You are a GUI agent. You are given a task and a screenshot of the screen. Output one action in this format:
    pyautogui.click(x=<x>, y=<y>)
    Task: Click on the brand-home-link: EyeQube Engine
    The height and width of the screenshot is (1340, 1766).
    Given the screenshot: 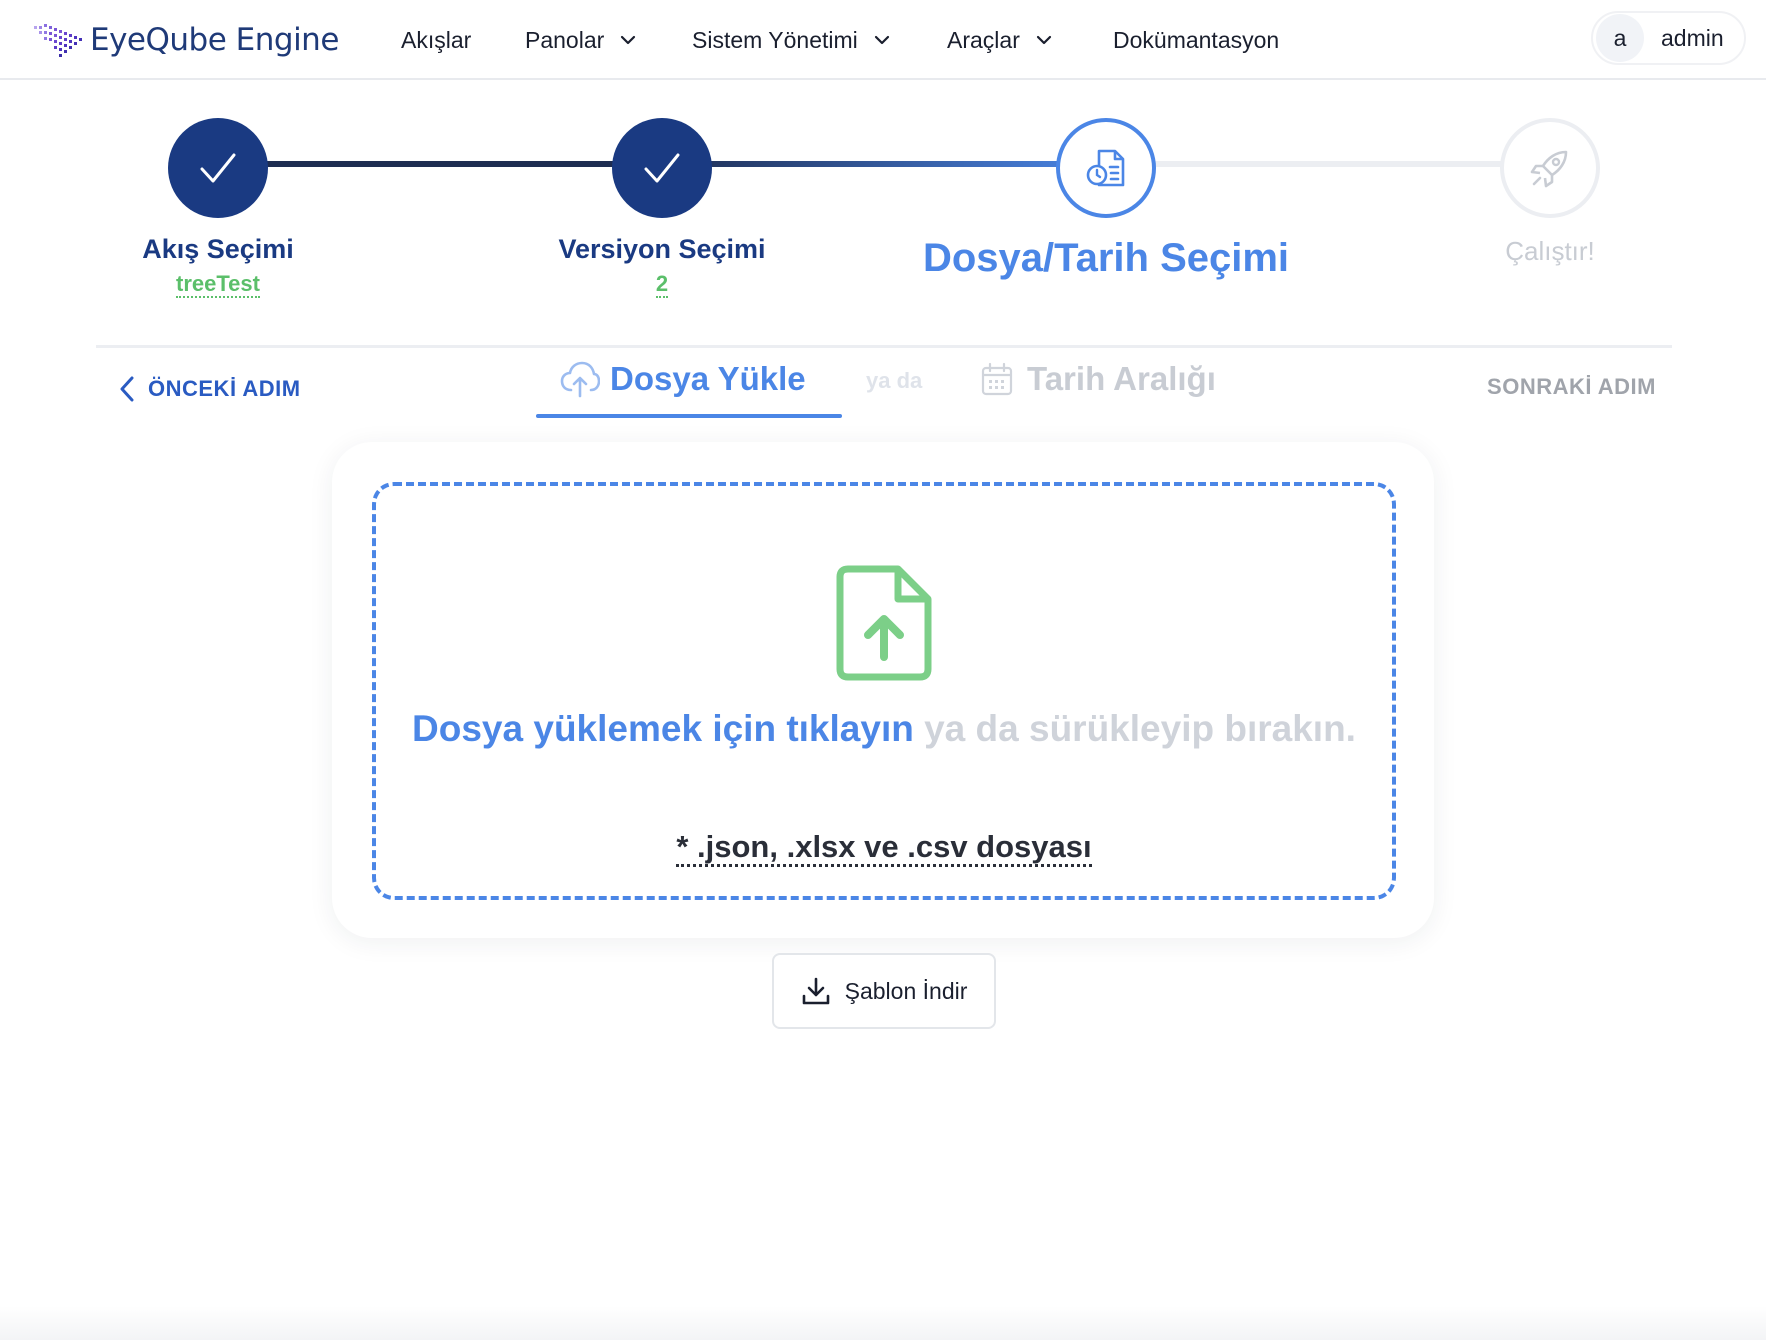 What is the action you would take?
    pyautogui.click(x=185, y=40)
    